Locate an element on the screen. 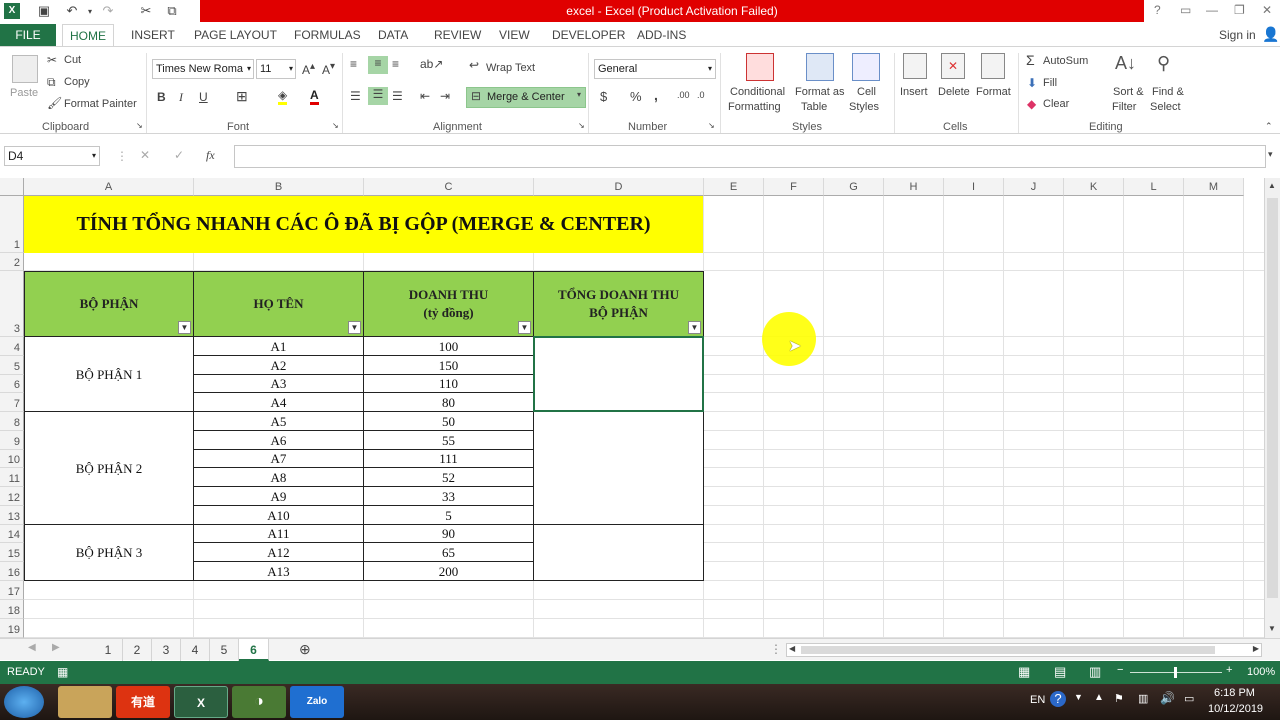  increase-font-icon: A▴ is located at coordinates (308, 69).